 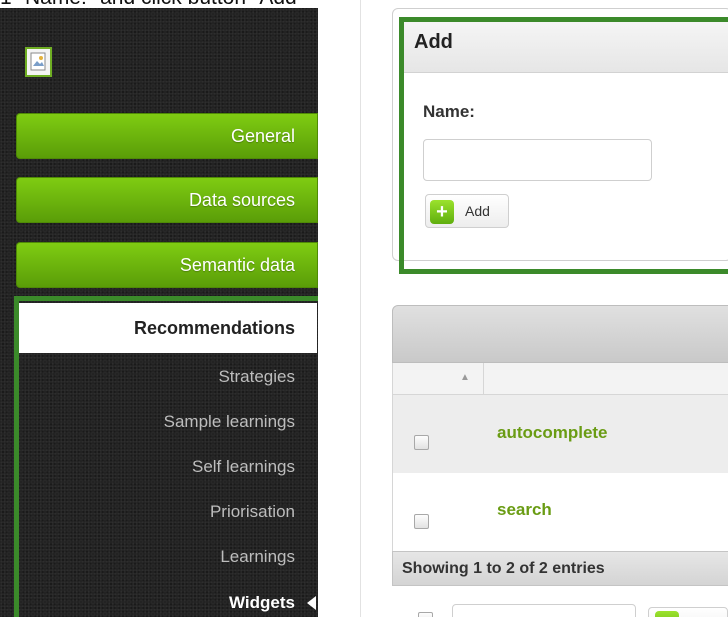 What do you see at coordinates (503, 568) in the screenshot?
I see `table-info: Showing 1 to 2 of 2 entries` at bounding box center [503, 568].